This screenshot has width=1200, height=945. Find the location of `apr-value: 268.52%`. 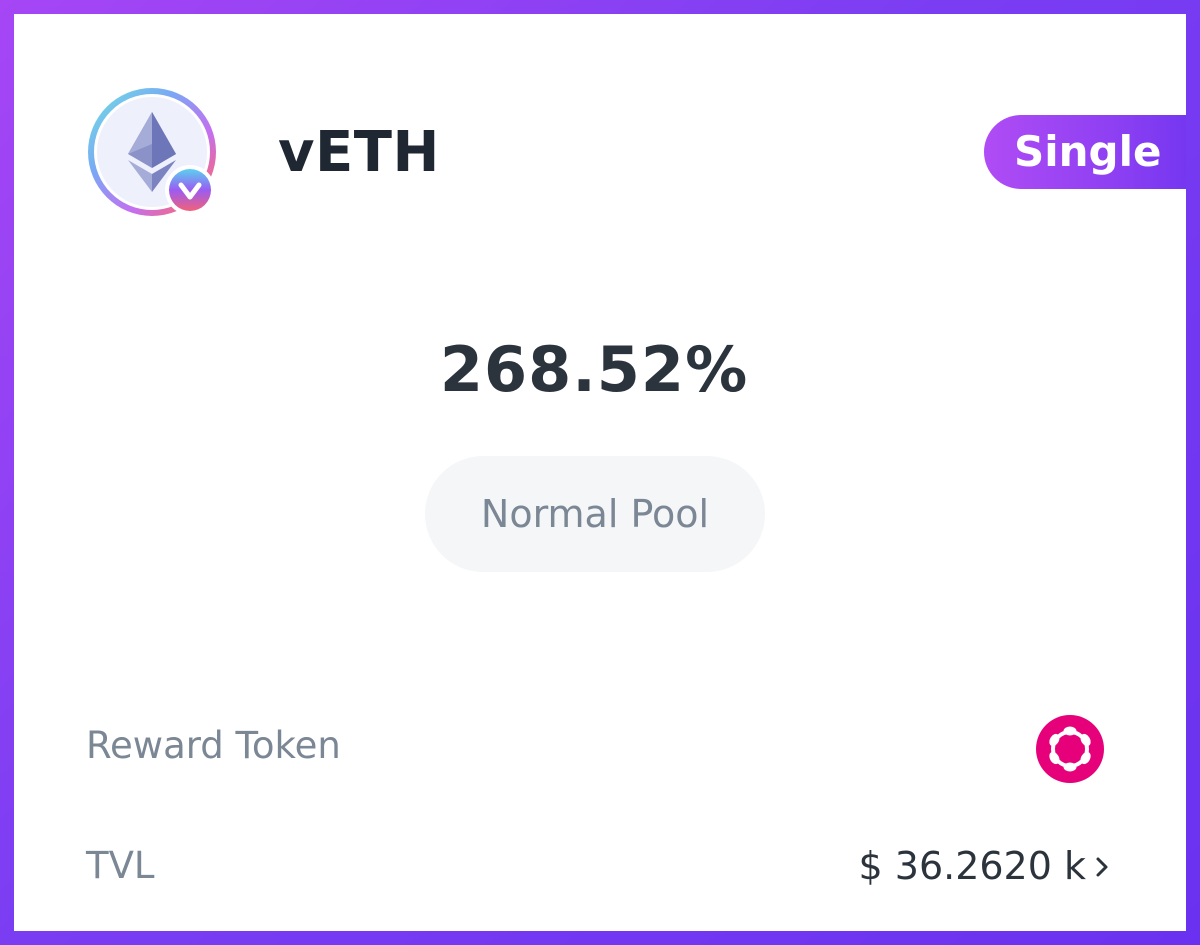

apr-value: 268.52% is located at coordinates (594, 369).